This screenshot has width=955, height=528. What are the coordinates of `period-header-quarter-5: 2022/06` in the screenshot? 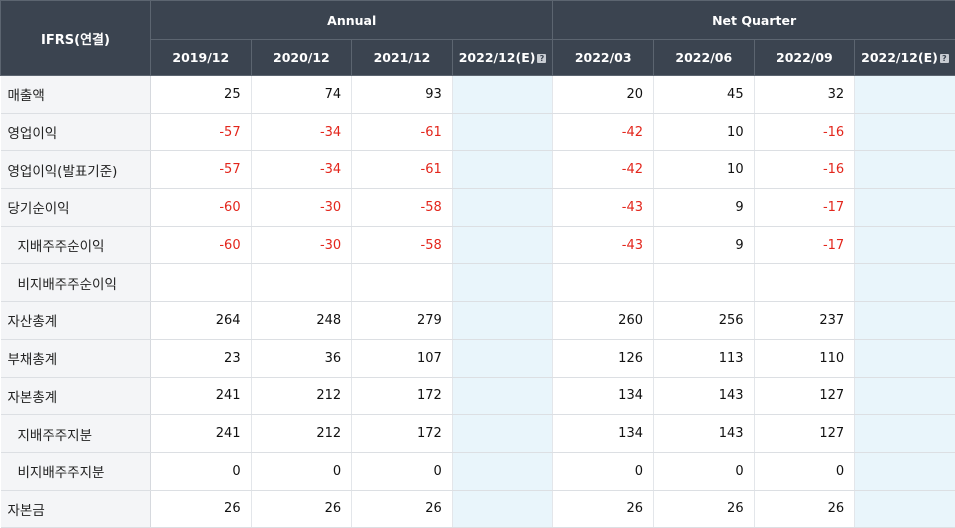 It's located at (704, 58).